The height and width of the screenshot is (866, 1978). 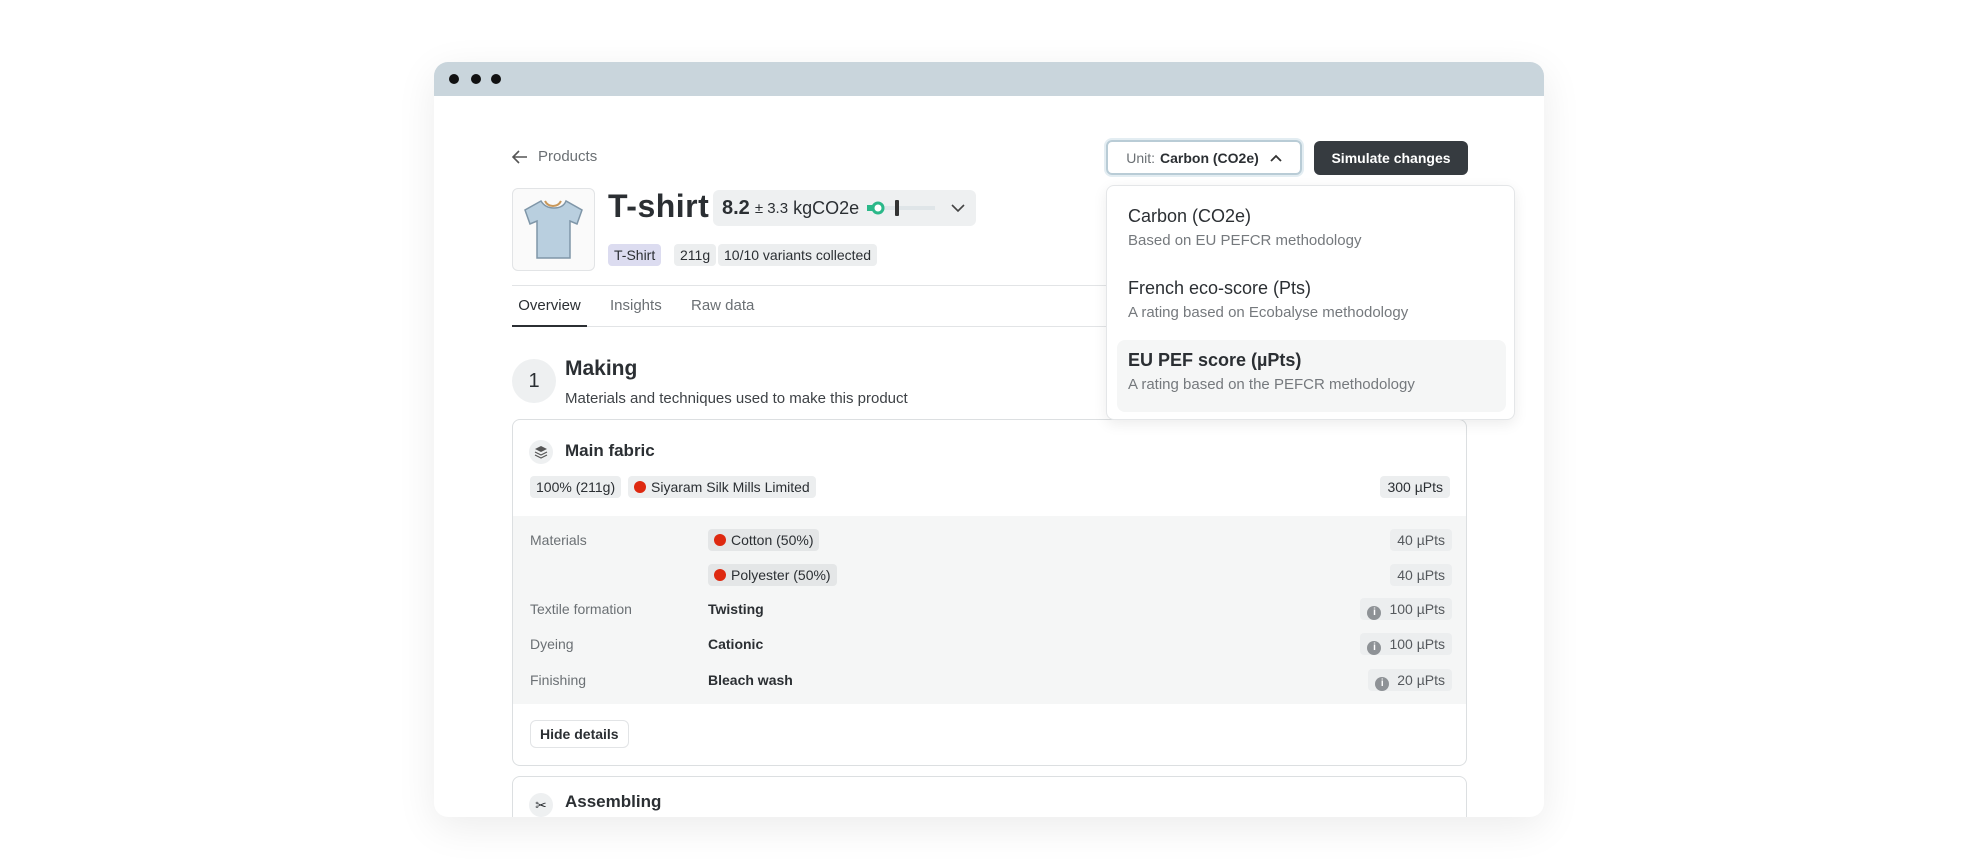 I want to click on assembling-title: Assembling, so click(x=613, y=801).